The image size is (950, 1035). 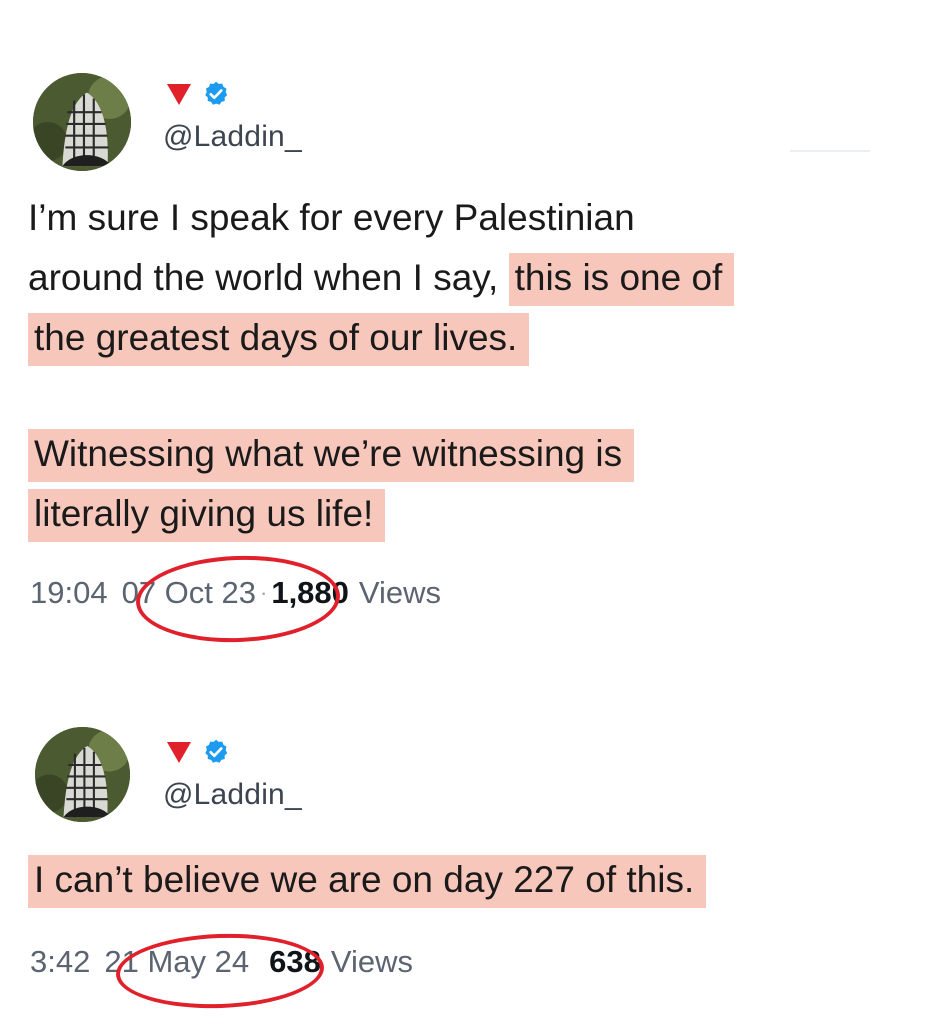 I want to click on tweet-text-line: around the world when I say,, so click(x=263, y=277).